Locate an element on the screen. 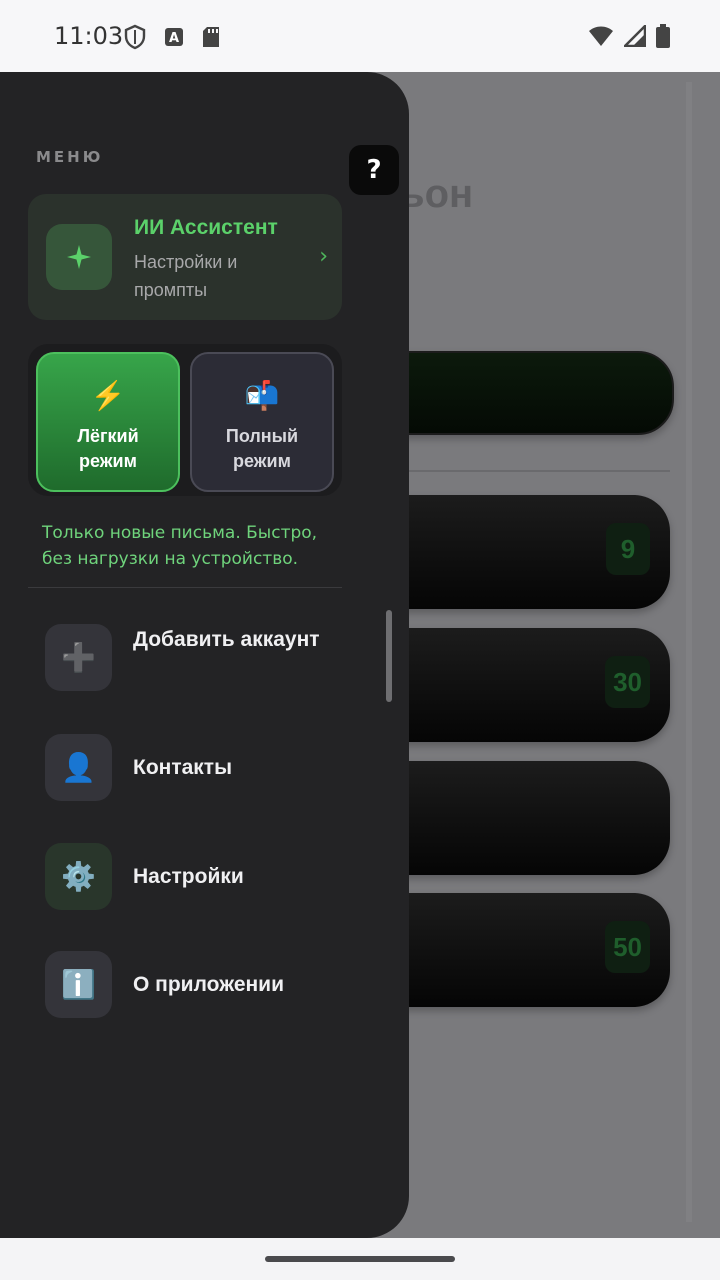  background-count: 50 is located at coordinates (627, 947).